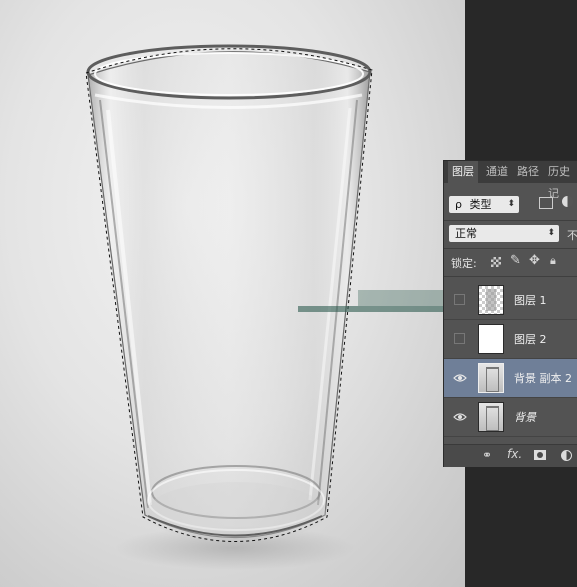 This screenshot has height=587, width=577. Describe the element at coordinates (525, 417) in the screenshot. I see `layer-name: 背景` at that location.